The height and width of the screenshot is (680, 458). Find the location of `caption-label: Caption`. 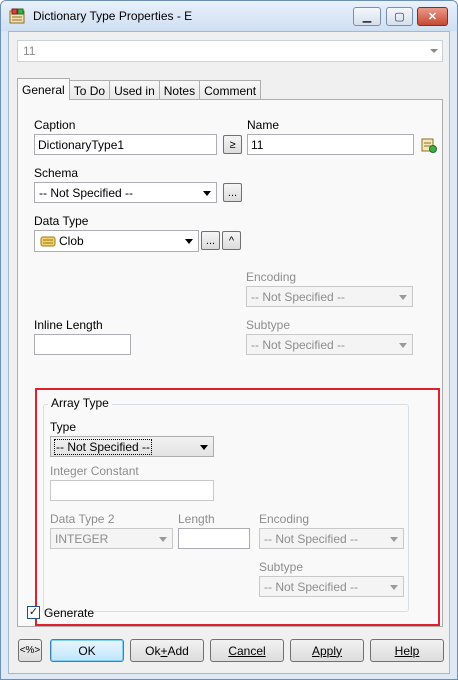

caption-label: Caption is located at coordinates (55, 125).